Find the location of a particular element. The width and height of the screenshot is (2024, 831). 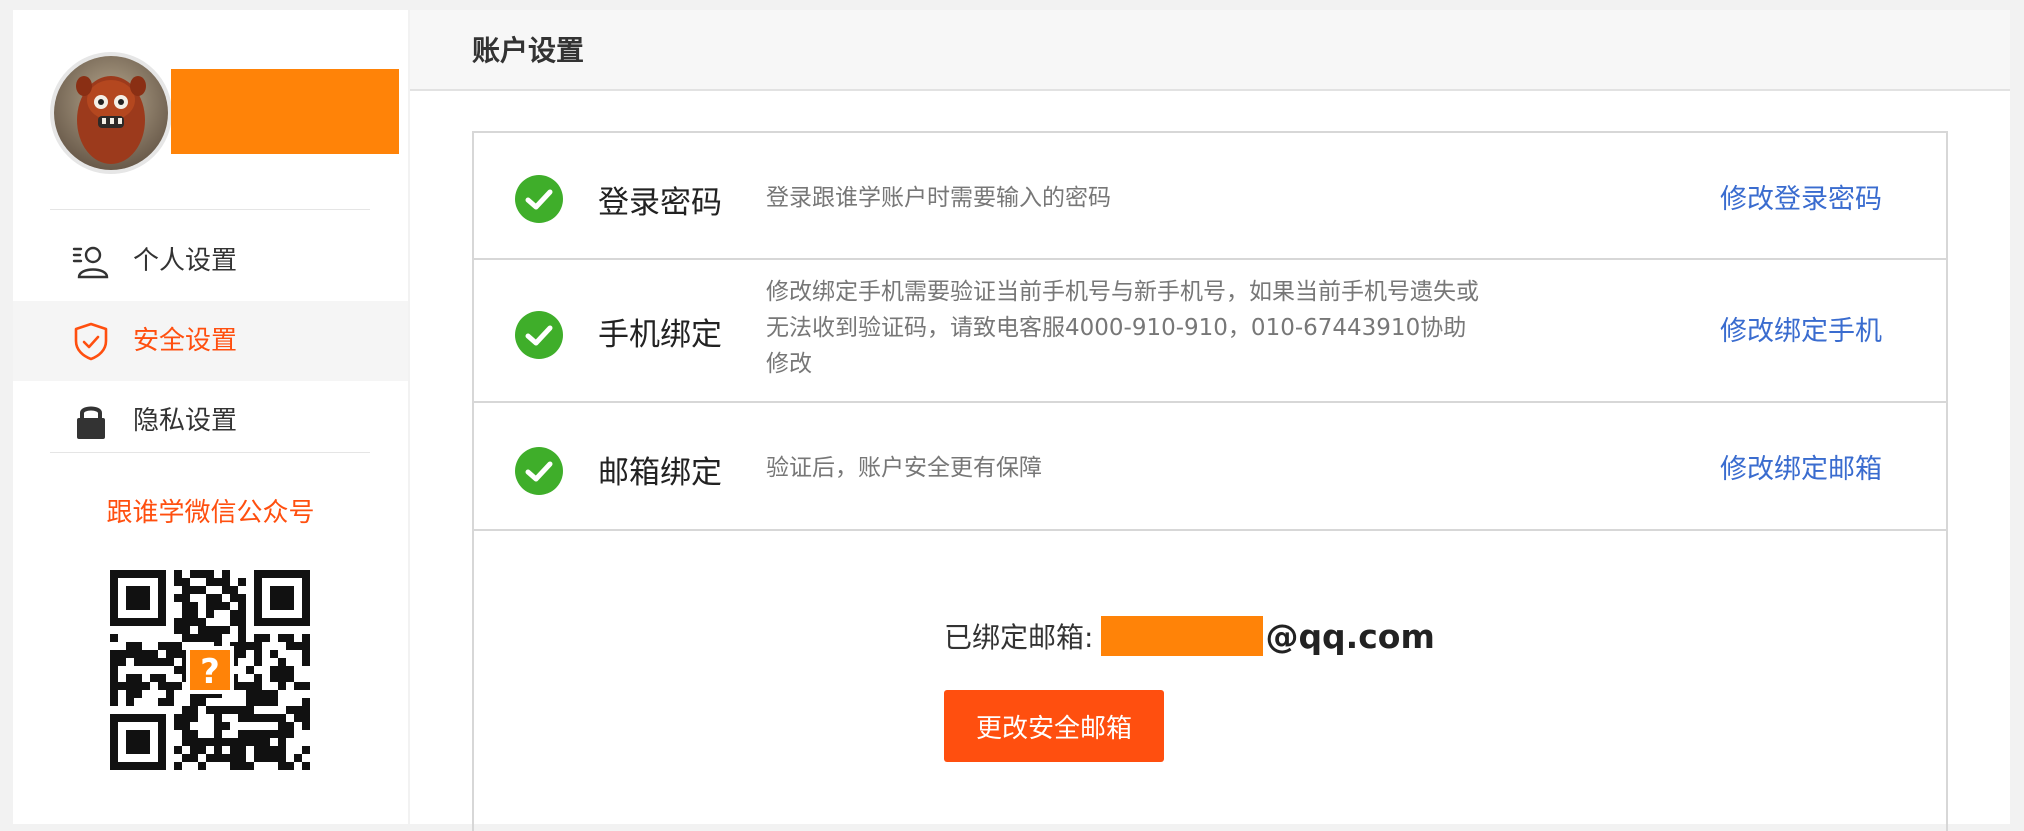

security-row-login-password: 登录密码 登录跟谁学账户时需要输入的密码 修改登录密码 is located at coordinates (1210, 196).